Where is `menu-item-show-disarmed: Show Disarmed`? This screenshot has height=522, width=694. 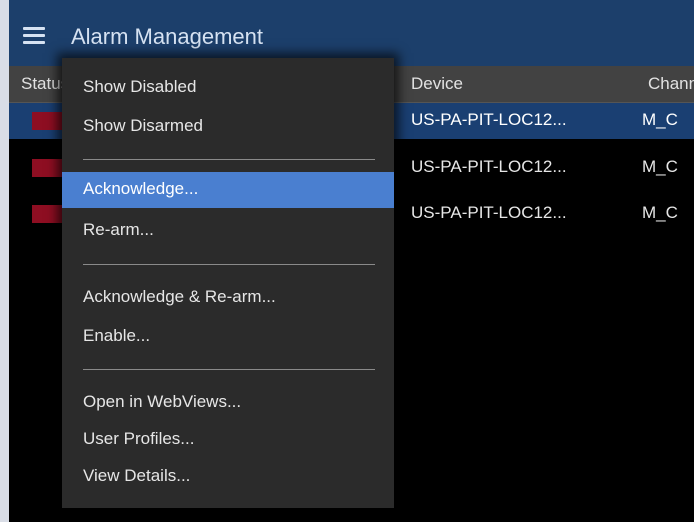 menu-item-show-disarmed: Show Disarmed is located at coordinates (228, 127).